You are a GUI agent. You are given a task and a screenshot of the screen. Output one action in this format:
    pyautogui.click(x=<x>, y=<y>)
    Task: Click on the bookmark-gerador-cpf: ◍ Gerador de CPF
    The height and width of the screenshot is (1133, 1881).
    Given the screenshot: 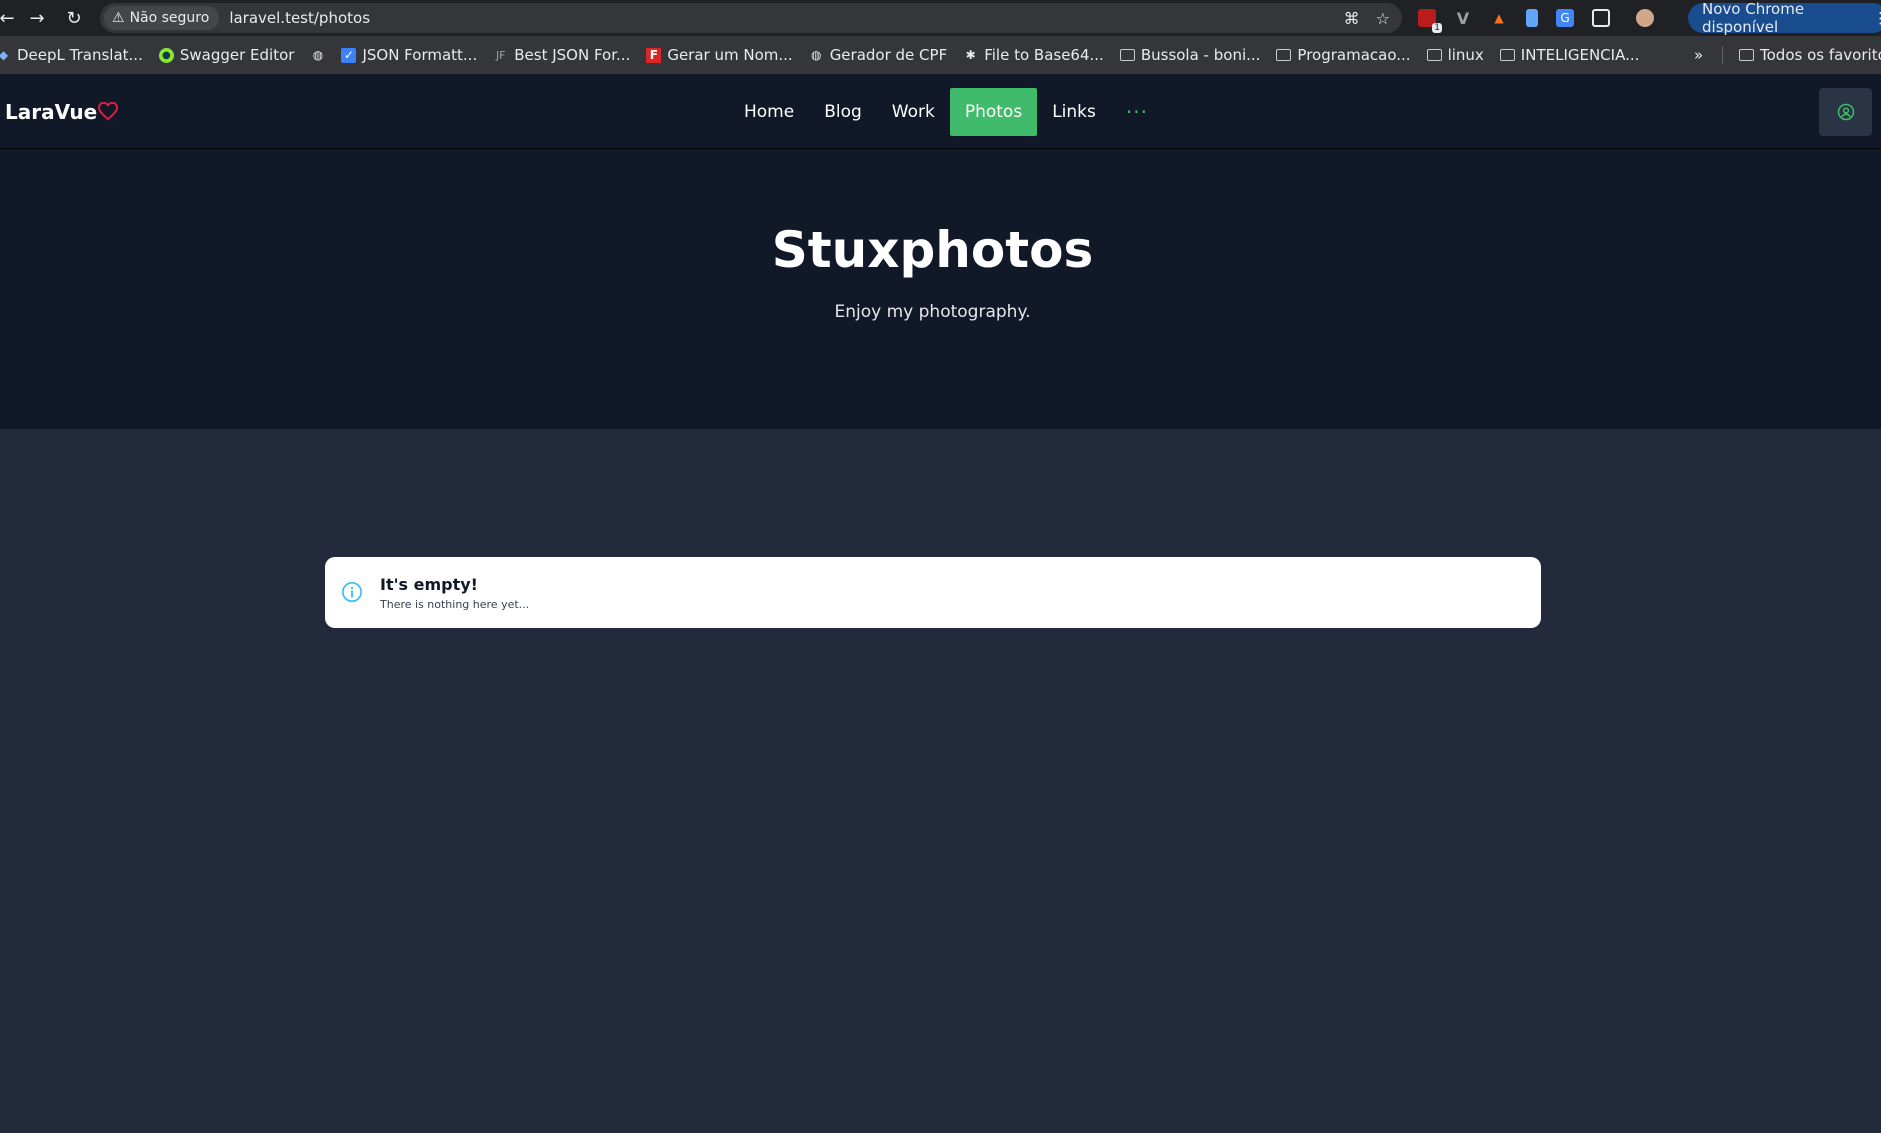 What is the action you would take?
    pyautogui.click(x=878, y=55)
    